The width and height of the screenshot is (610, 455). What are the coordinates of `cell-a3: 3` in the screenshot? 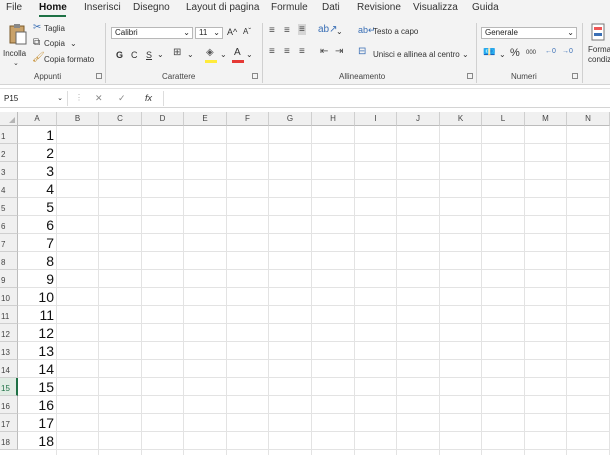 It's located at (37, 171).